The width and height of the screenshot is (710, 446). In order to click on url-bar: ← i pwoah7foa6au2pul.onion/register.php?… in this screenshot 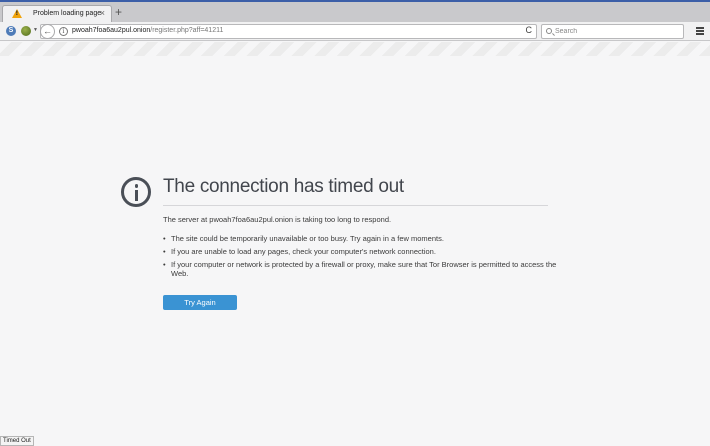, I will do `click(288, 31)`.